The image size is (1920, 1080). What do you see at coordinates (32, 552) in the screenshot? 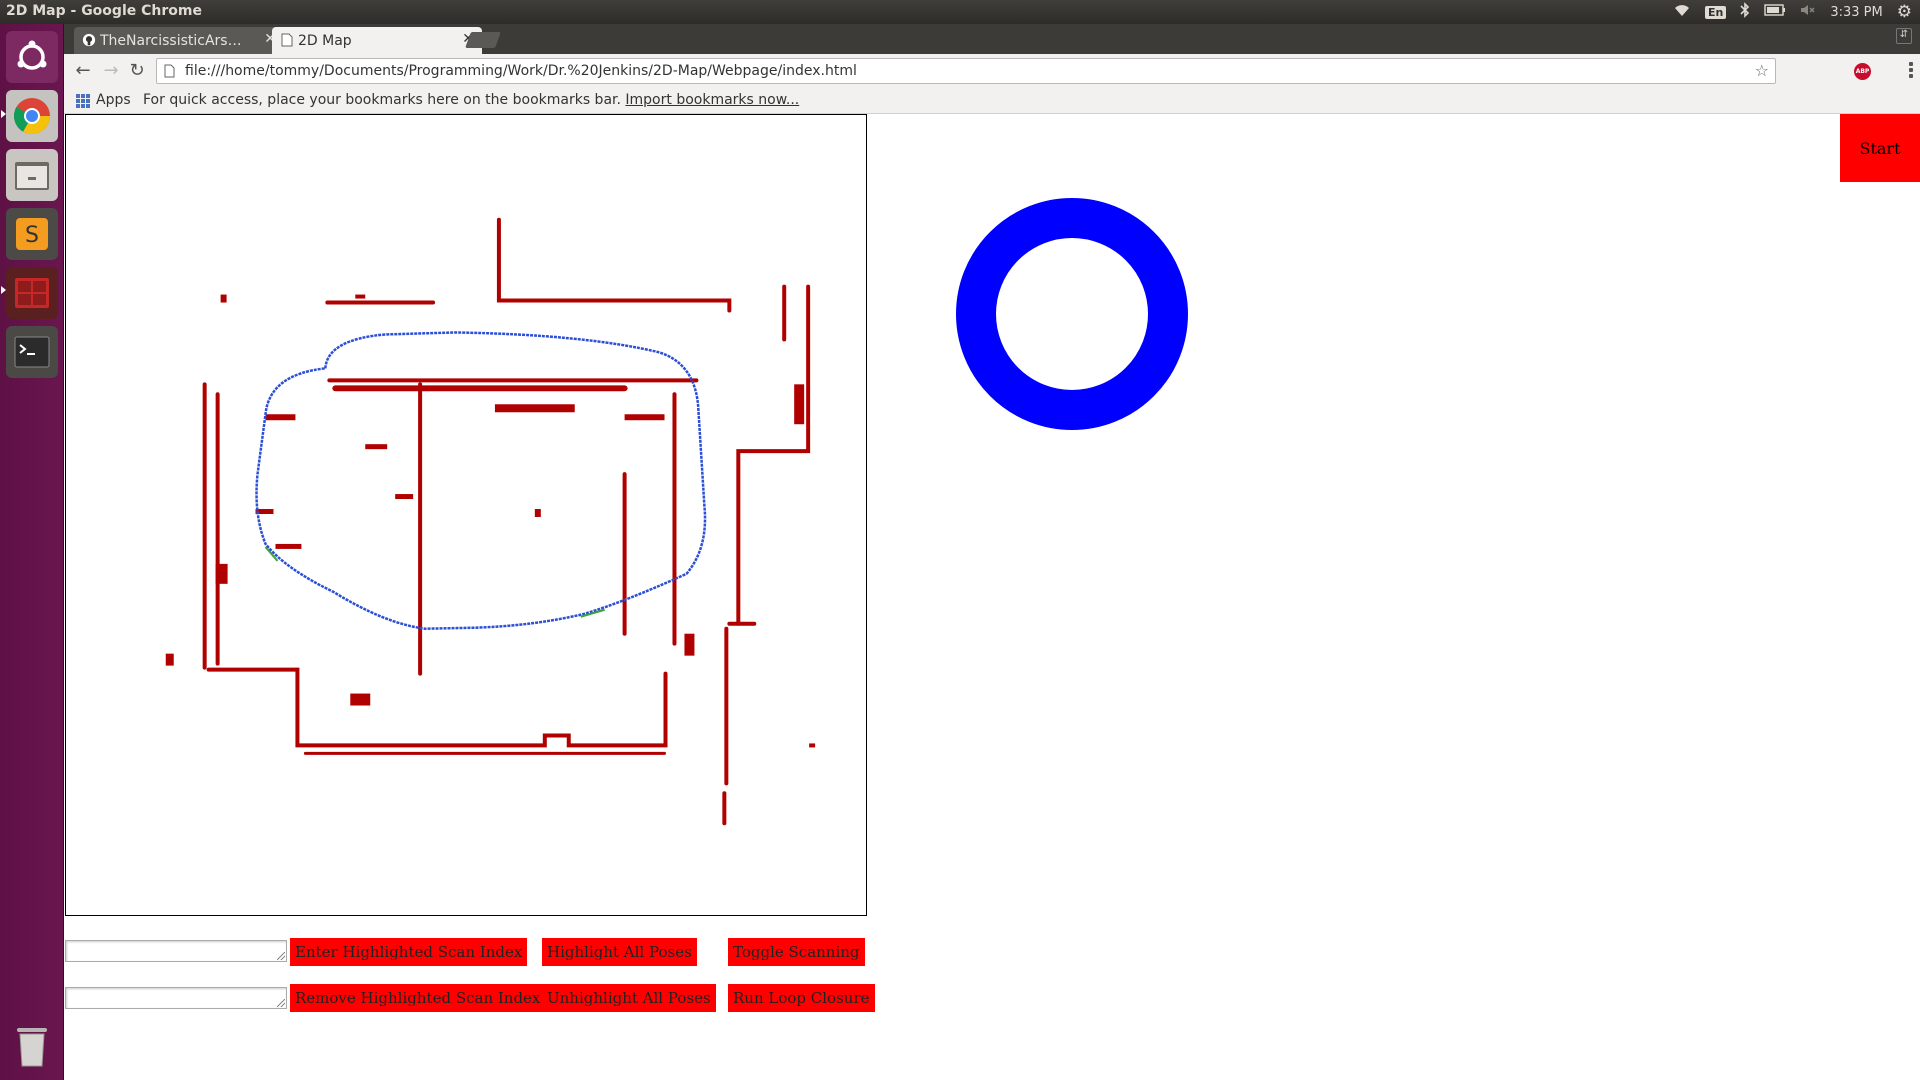
I see `unity-launcher: S` at bounding box center [32, 552].